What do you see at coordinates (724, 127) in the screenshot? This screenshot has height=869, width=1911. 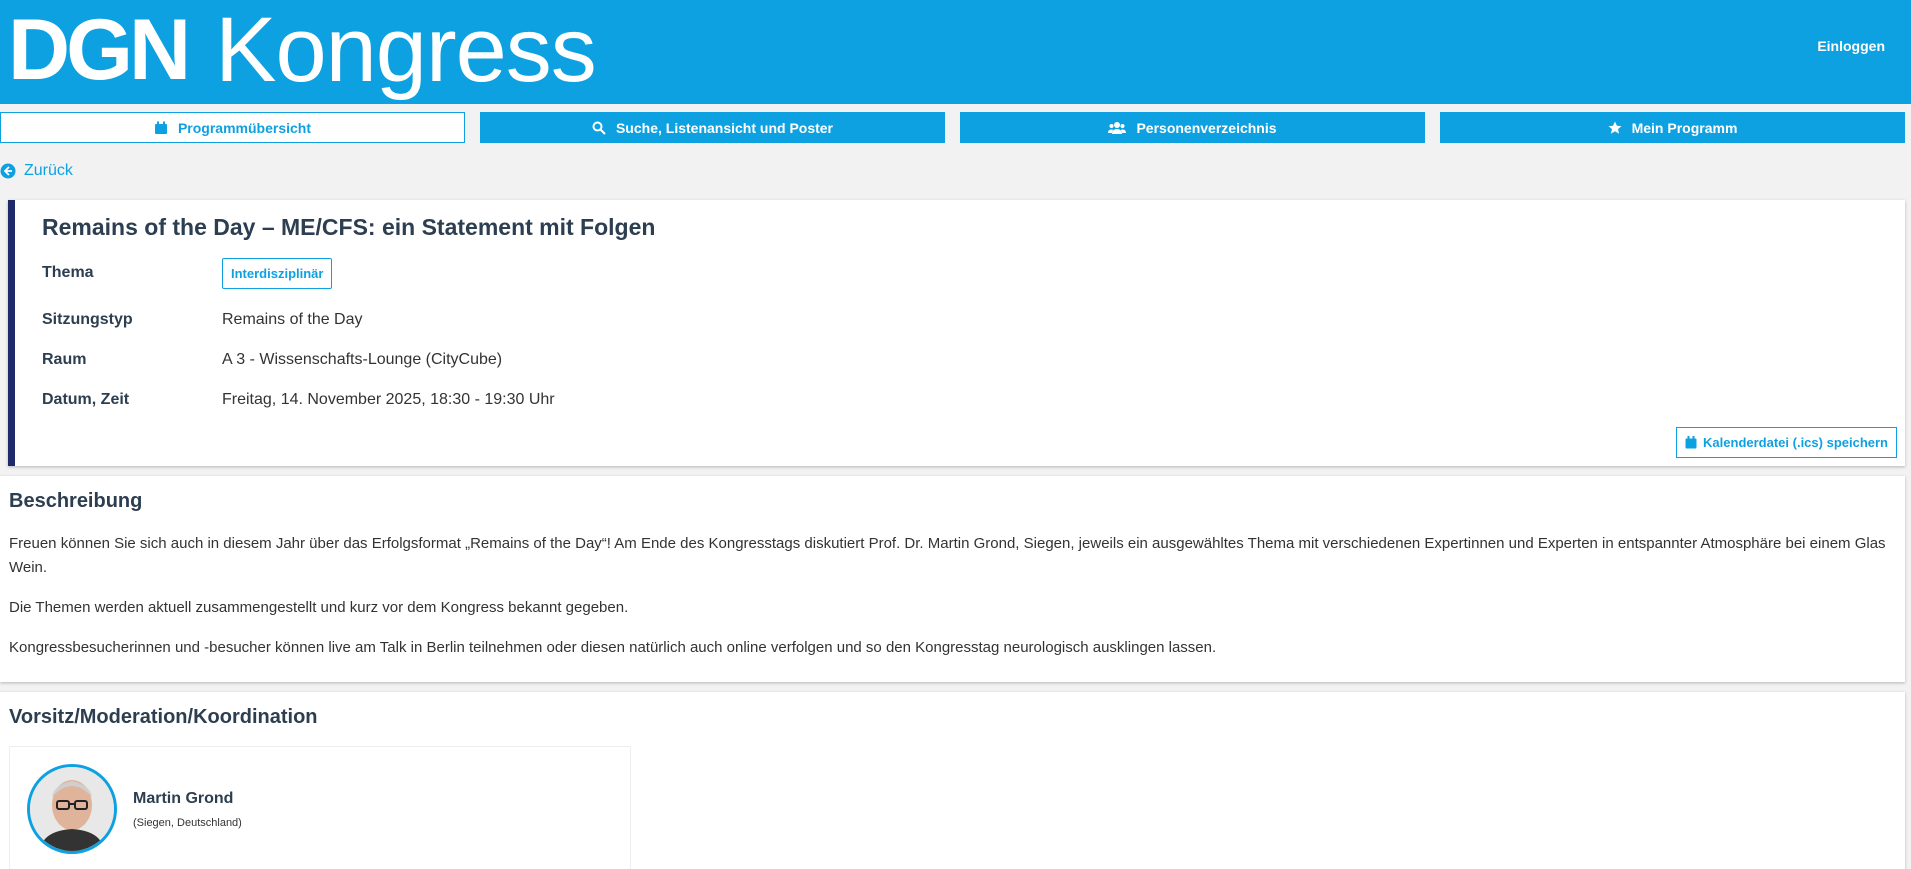 I see `nav-label: Suche, Listenansicht und Poster` at bounding box center [724, 127].